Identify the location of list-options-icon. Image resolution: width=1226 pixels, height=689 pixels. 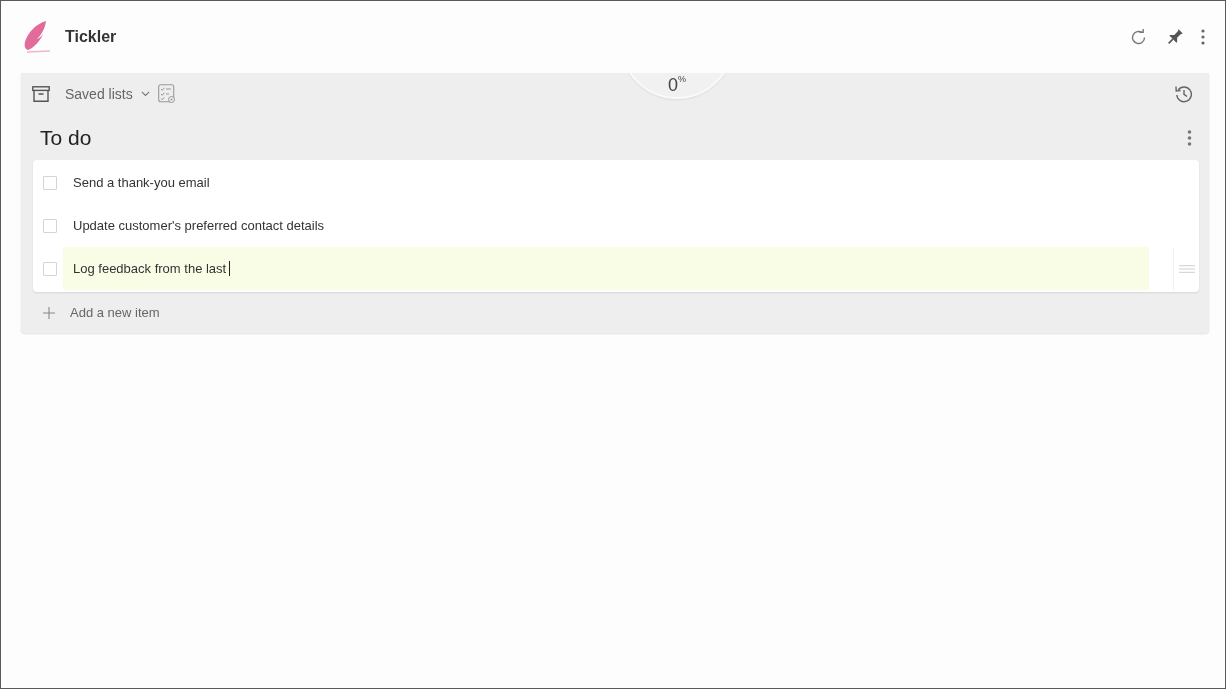
(1189, 137).